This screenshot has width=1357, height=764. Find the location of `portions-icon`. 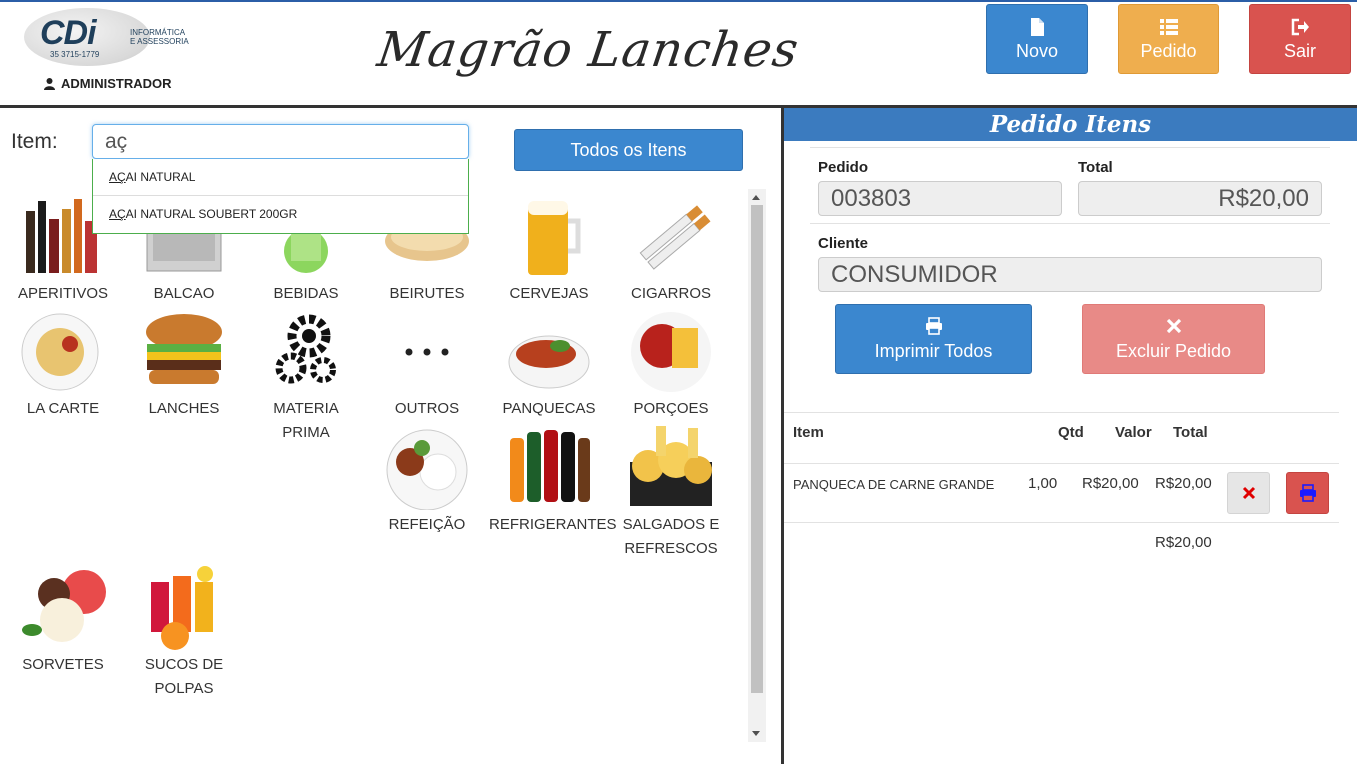

portions-icon is located at coordinates (671, 350).